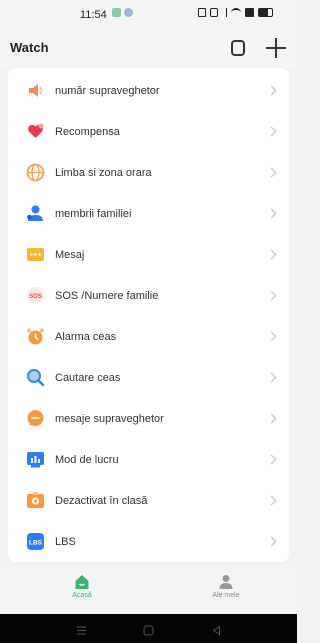  What do you see at coordinates (109, 418) in the screenshot?
I see `menu-item-label: mesaje supraveghetor` at bounding box center [109, 418].